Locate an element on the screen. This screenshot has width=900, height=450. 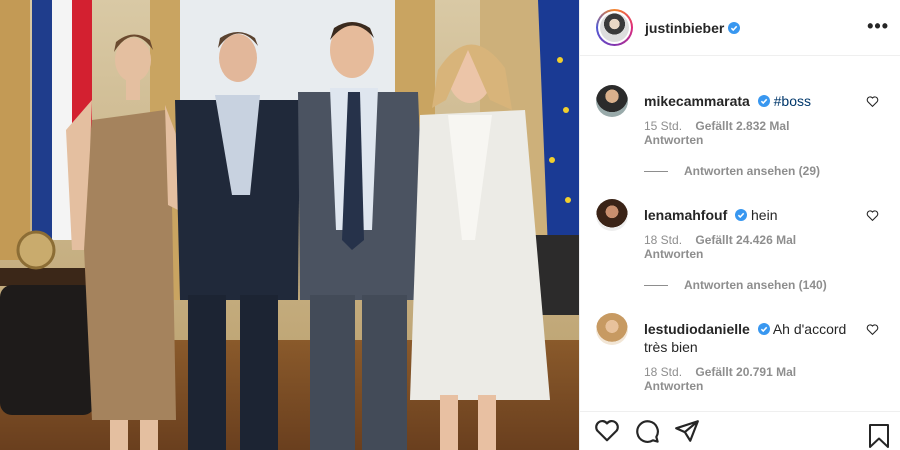
view-replies-label: Antworten ansehen (29) is located at coordinates (752, 171).